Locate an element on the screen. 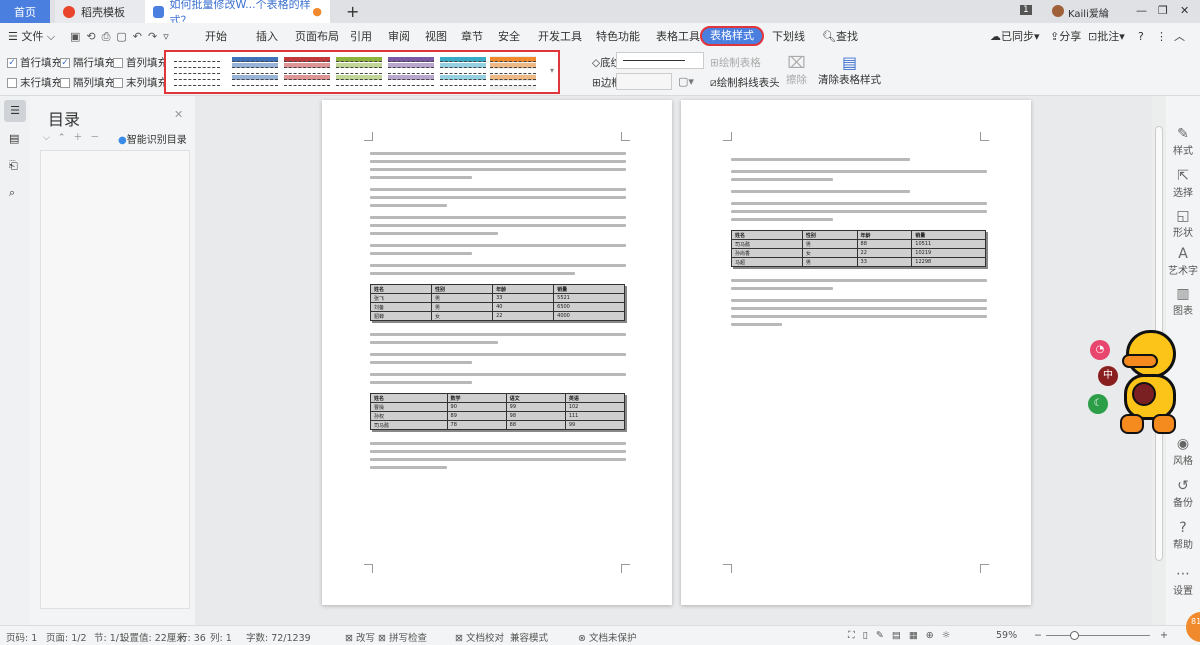  table-cell: 111 is located at coordinates (595, 416).